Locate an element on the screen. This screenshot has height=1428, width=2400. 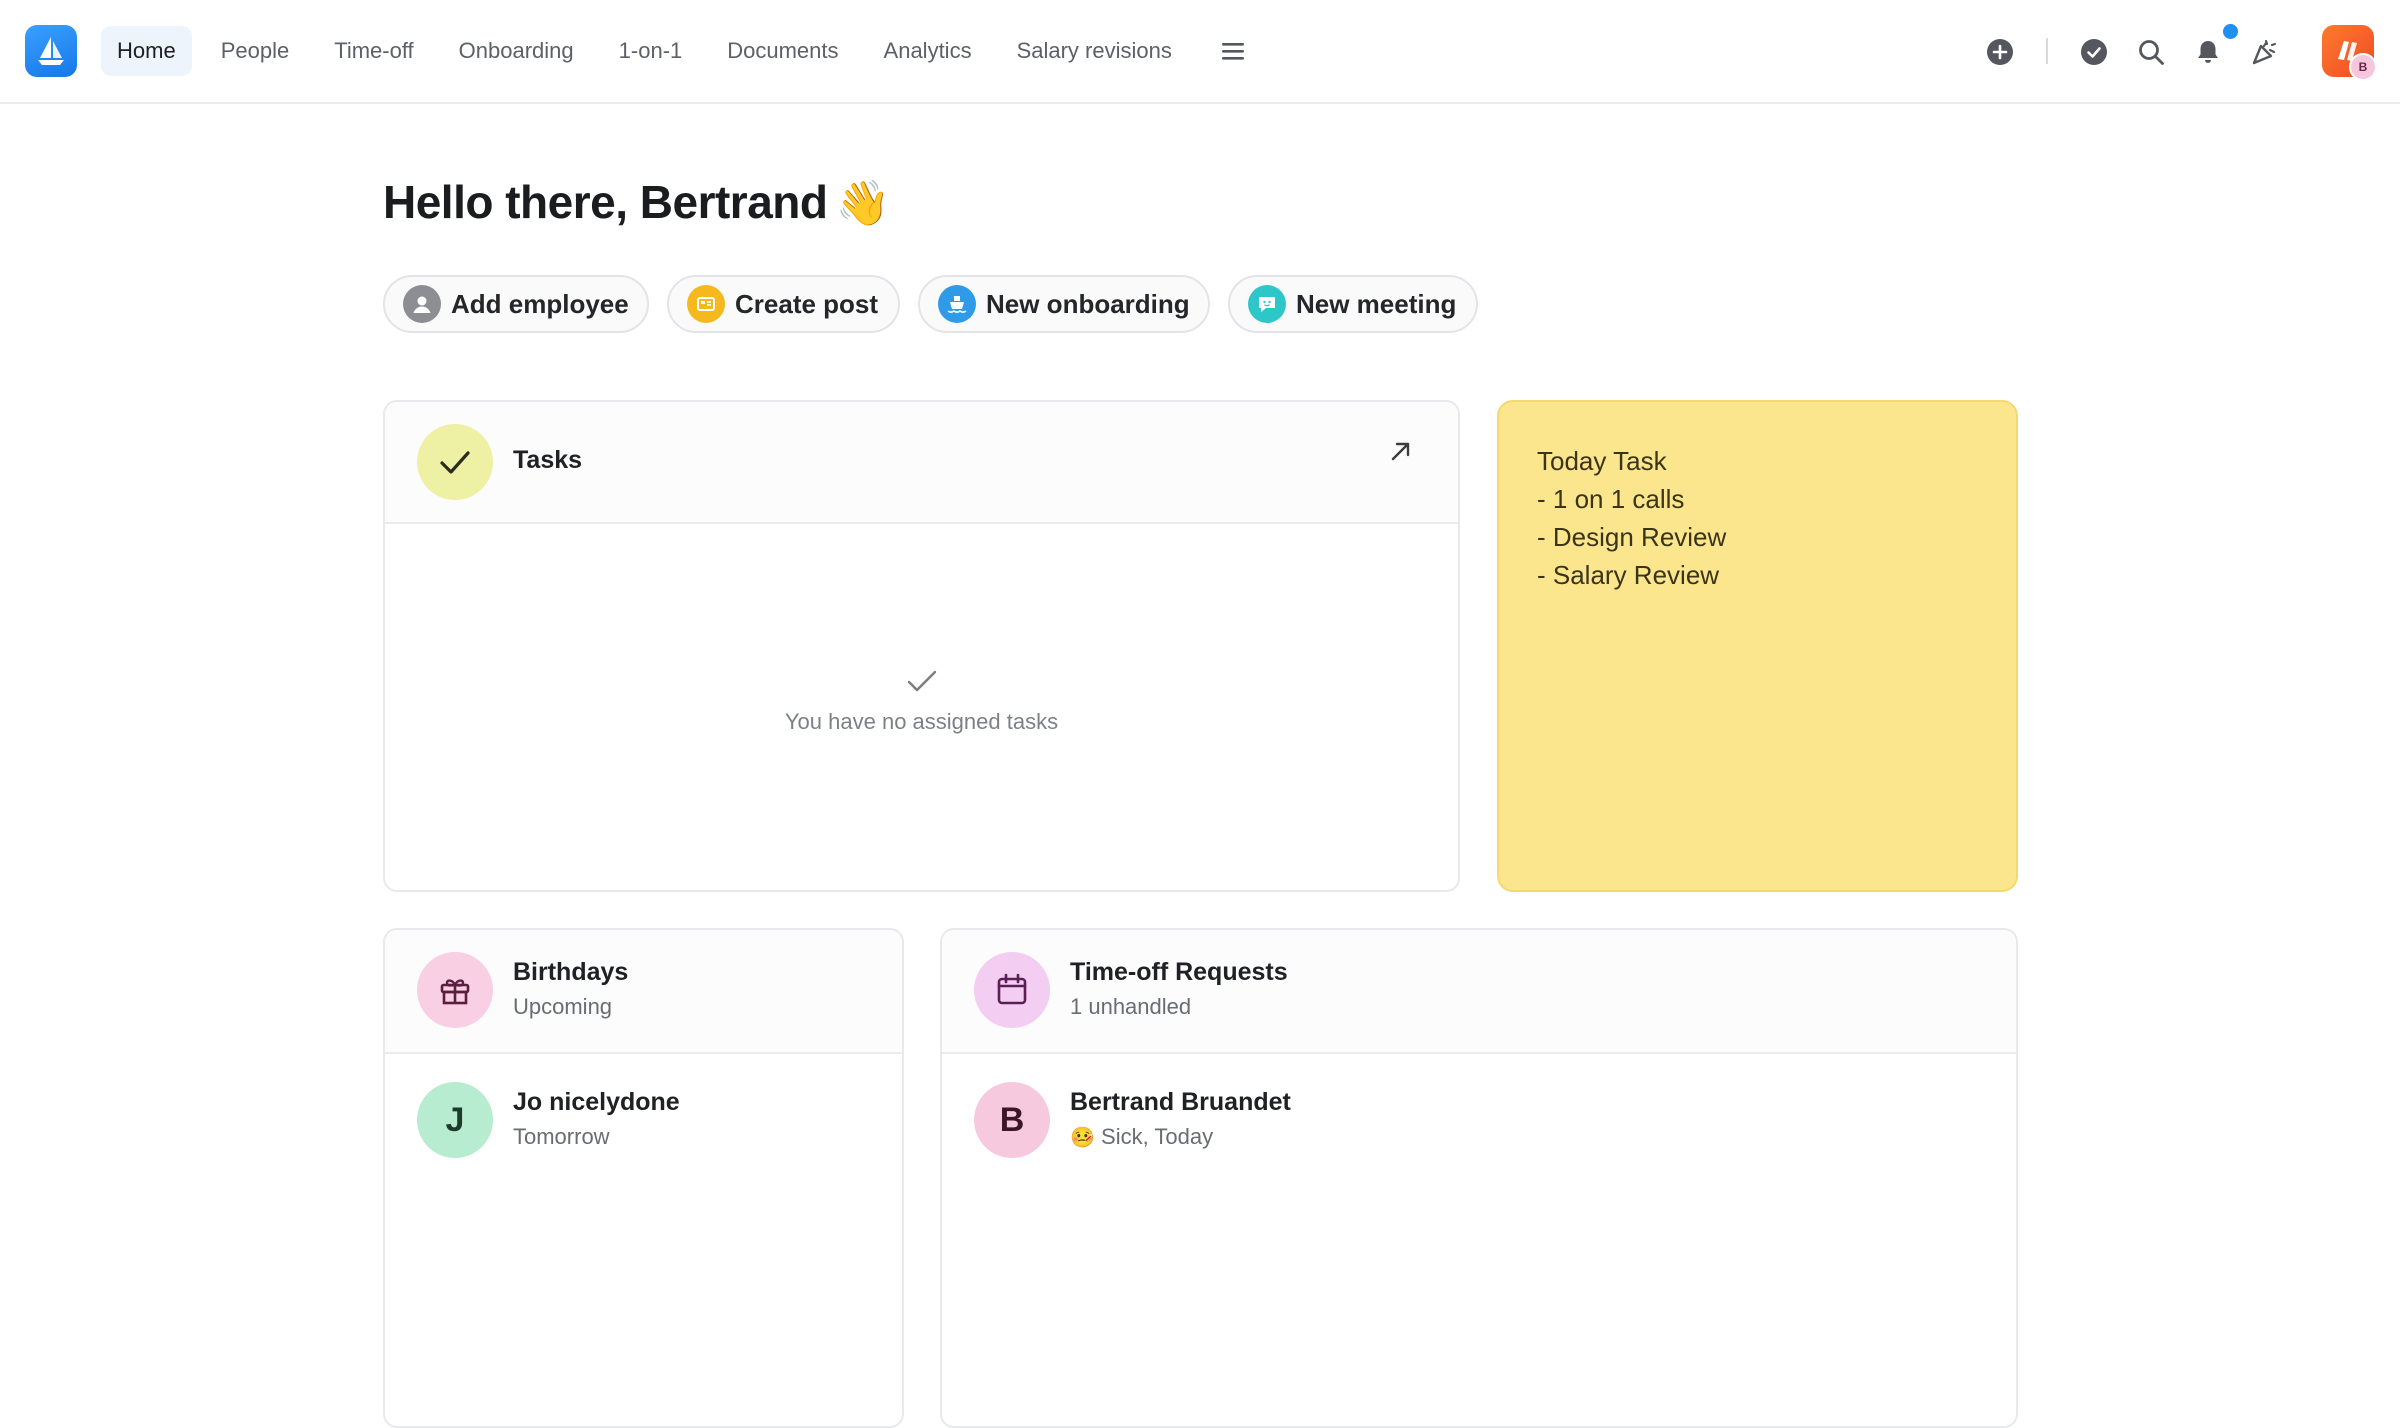
new-meeting-label: New meeting is located at coordinates (1376, 303).